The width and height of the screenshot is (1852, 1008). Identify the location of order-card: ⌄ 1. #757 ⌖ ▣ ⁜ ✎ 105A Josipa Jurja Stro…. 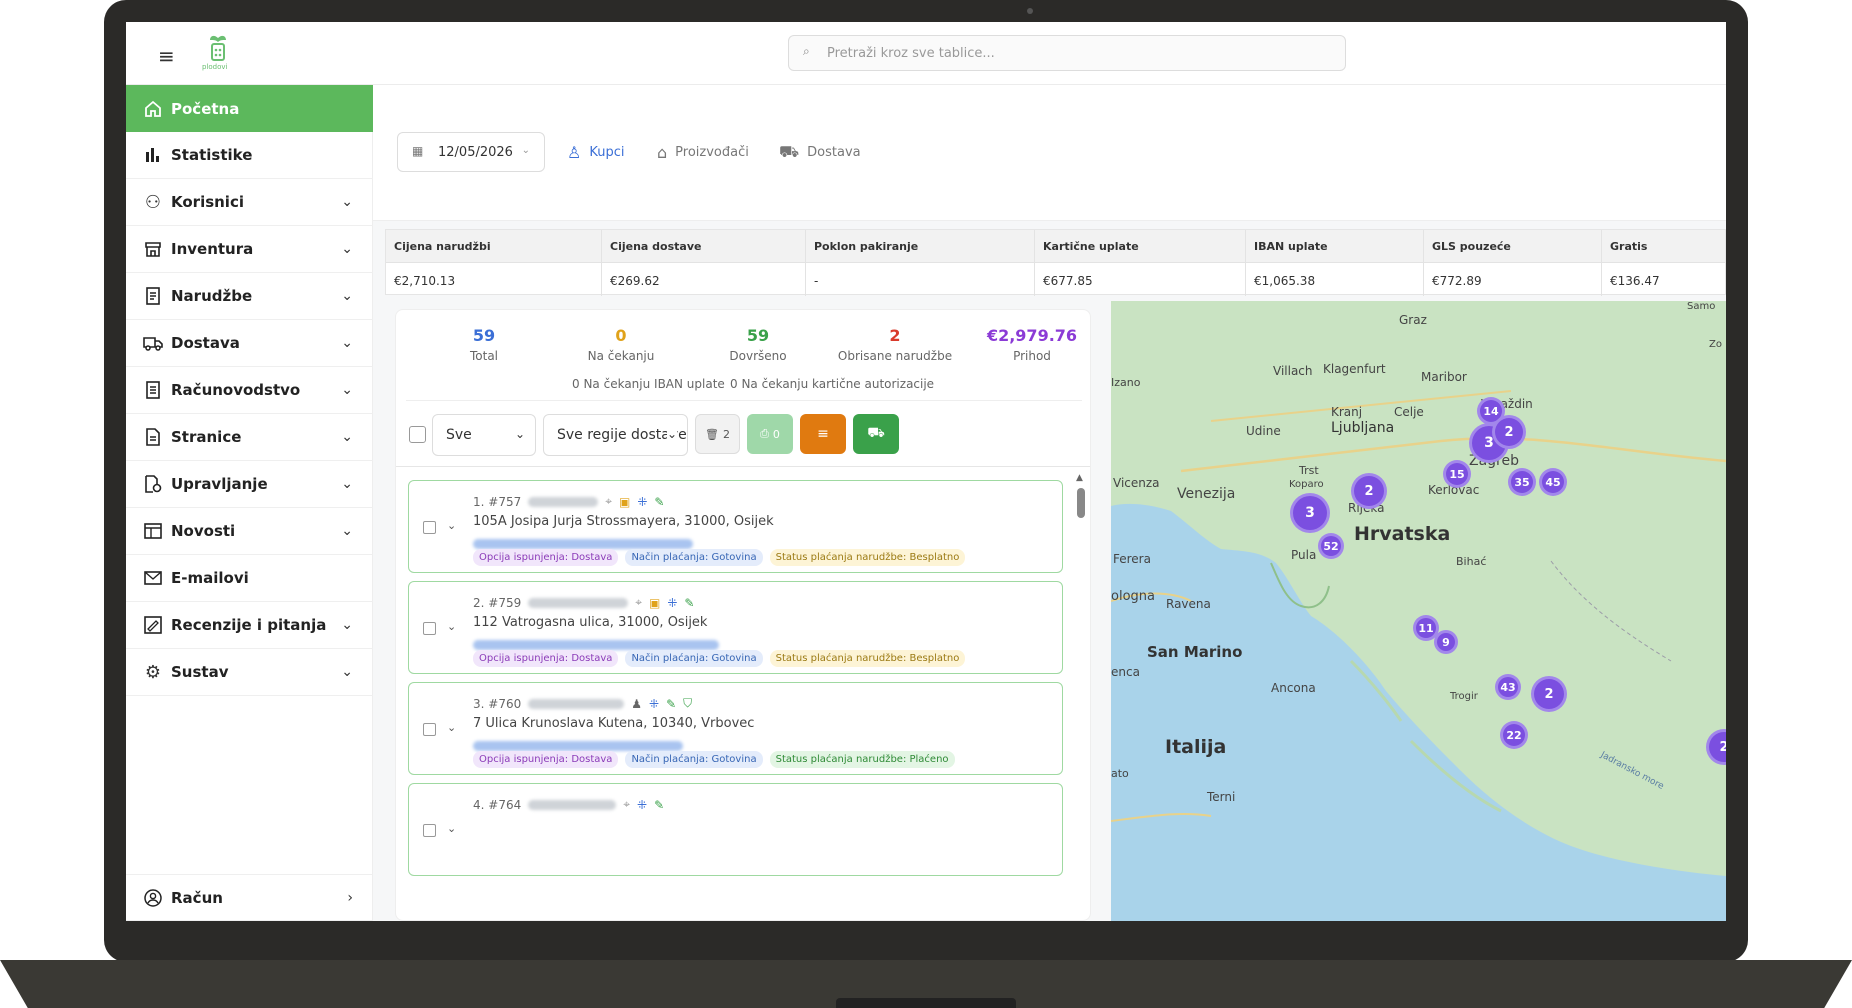
(735, 526).